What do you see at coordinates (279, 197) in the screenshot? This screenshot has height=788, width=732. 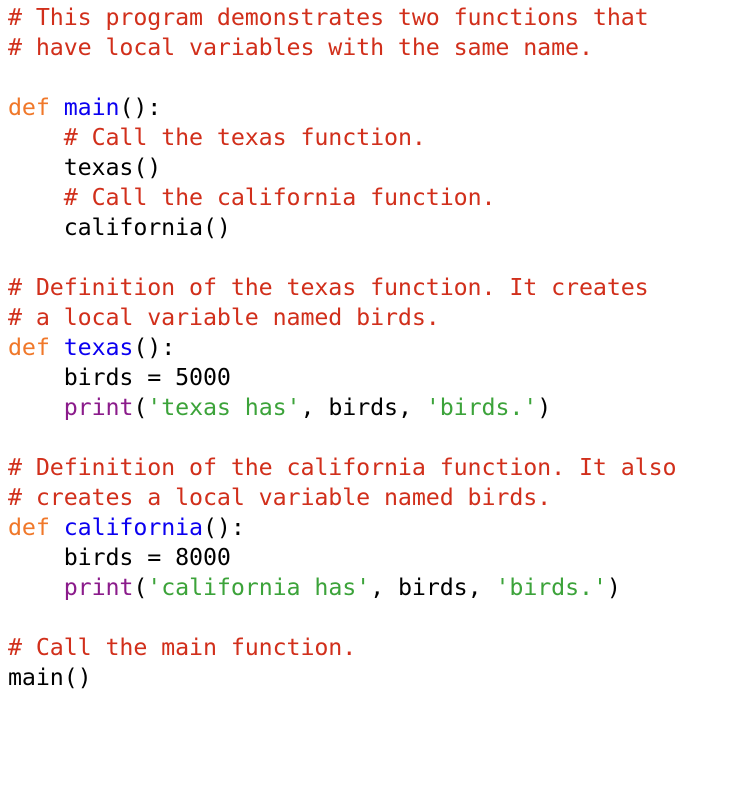 I see `comment-token: # Call the california function.` at bounding box center [279, 197].